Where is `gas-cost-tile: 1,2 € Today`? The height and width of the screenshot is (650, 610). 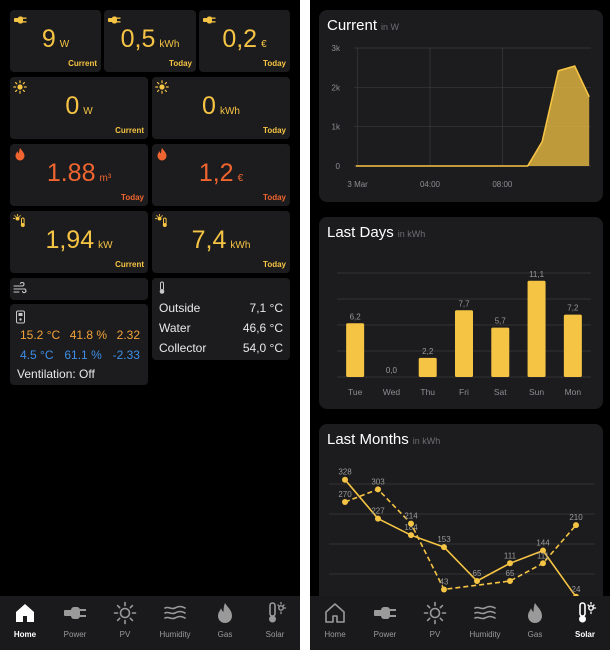 gas-cost-tile: 1,2 € Today is located at coordinates (221, 175).